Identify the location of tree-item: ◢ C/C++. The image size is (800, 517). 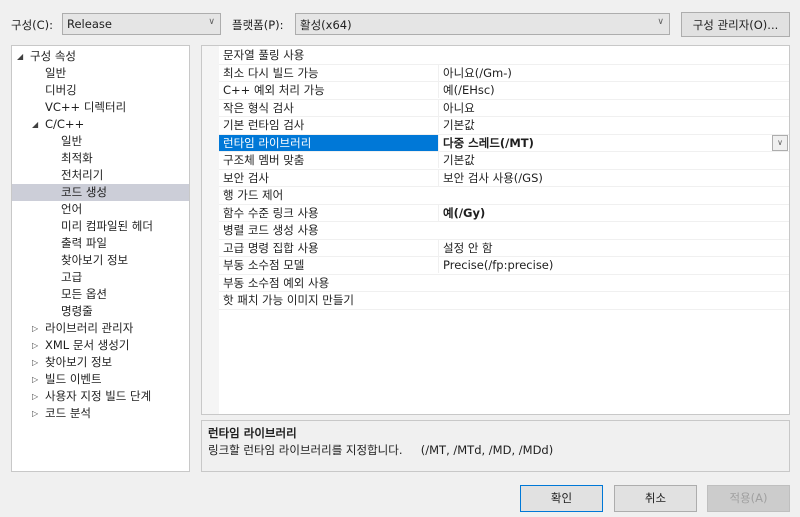
(100, 124).